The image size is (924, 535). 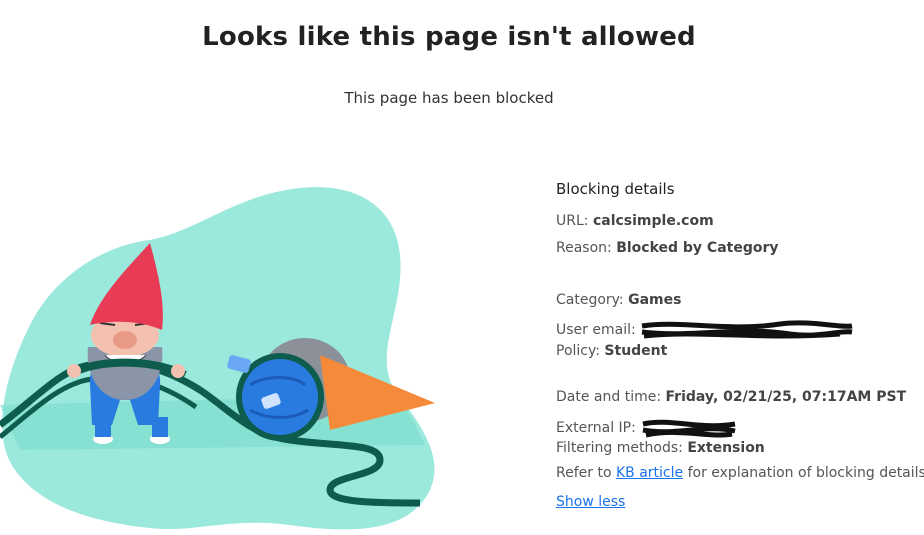 I want to click on external-ip-row: External IP:, so click(x=647, y=428).